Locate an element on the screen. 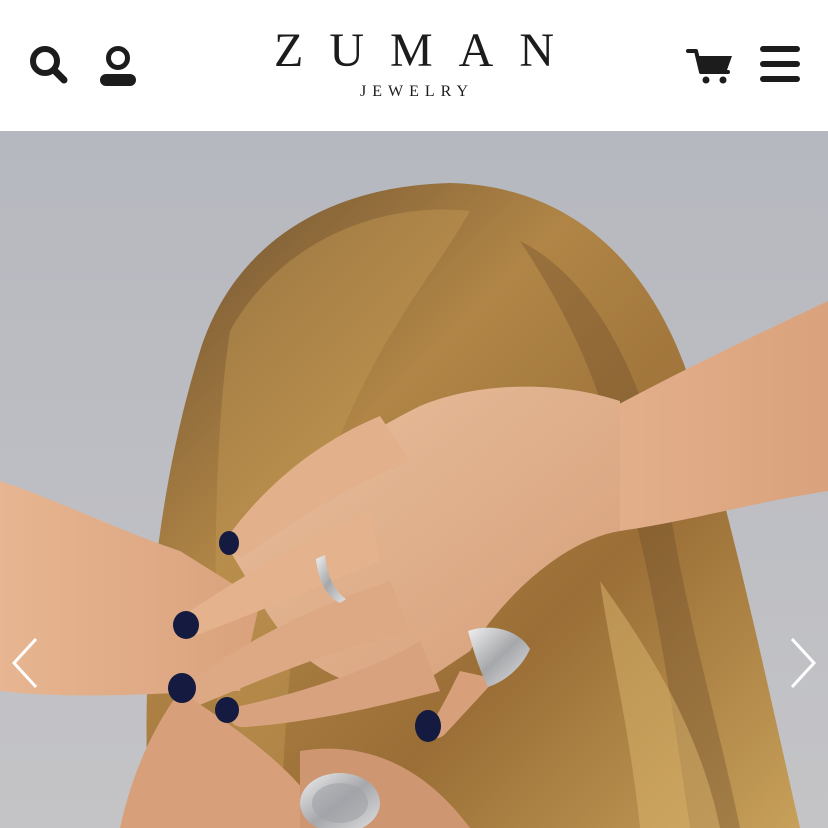  chevron-left-icon is located at coordinates (24, 663).